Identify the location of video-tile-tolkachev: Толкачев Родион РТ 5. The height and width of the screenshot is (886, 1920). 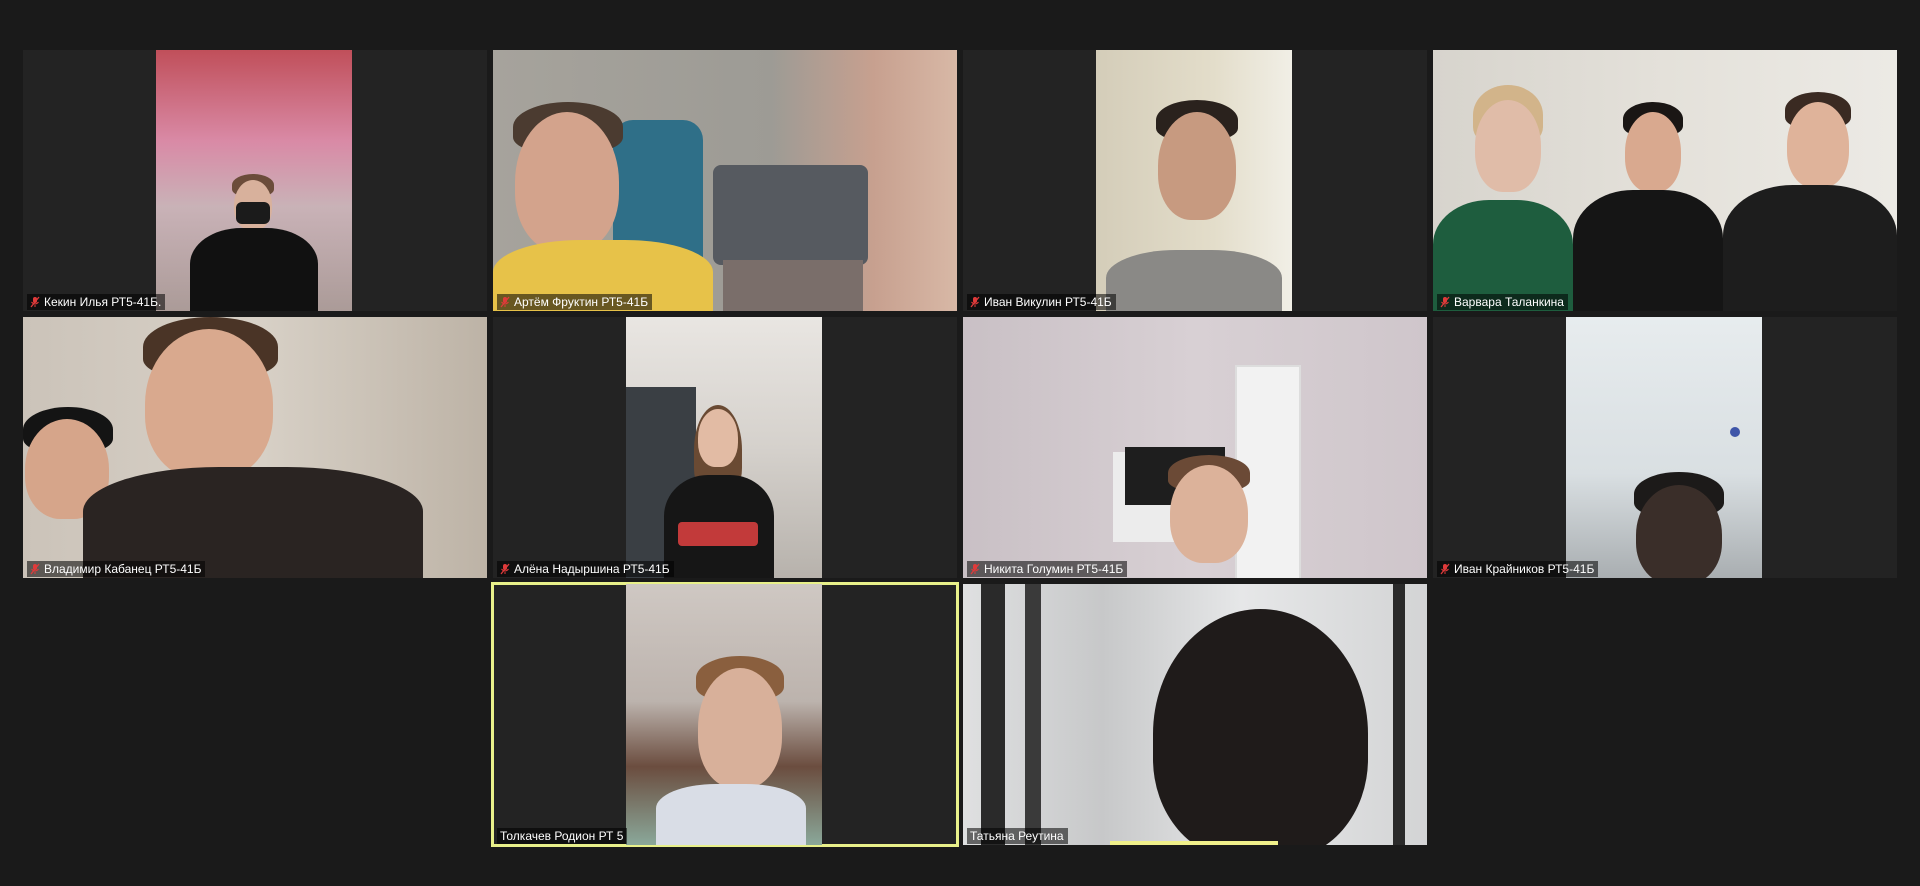
(725, 714).